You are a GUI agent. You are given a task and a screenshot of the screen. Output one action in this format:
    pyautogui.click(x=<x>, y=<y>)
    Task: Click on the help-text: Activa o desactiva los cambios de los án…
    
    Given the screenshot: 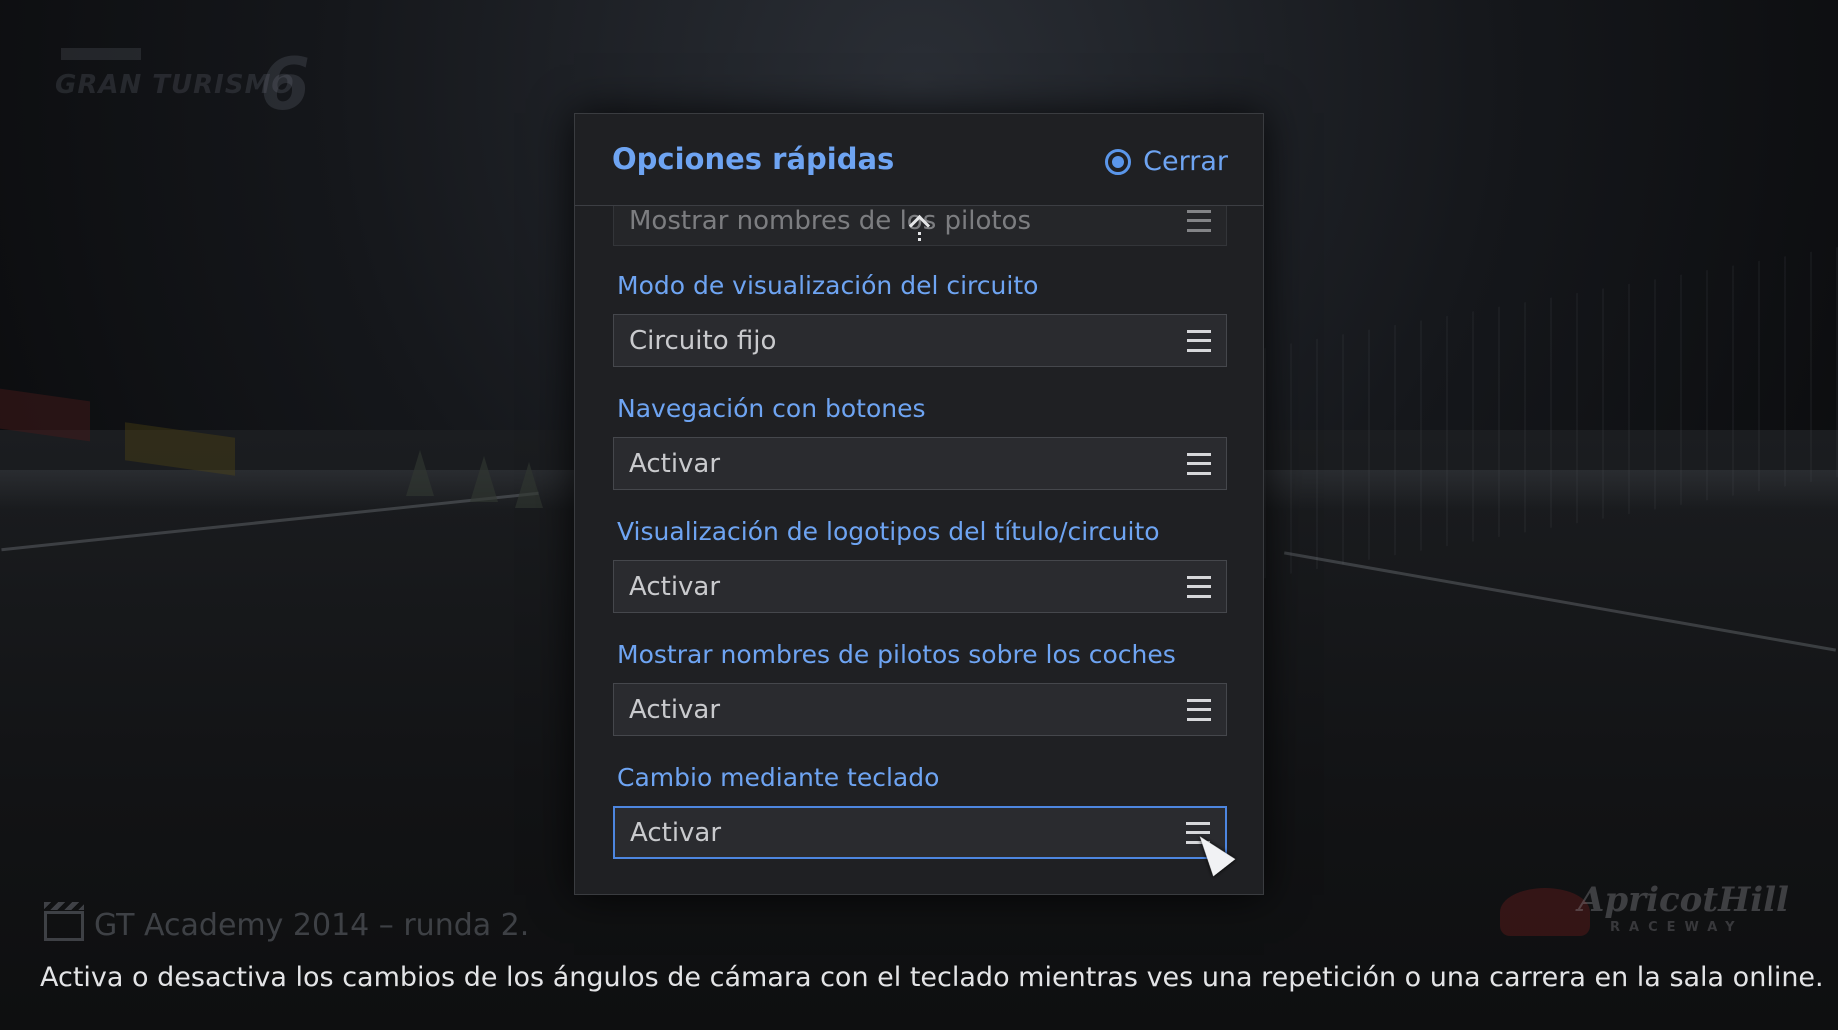 What is the action you would take?
    pyautogui.click(x=932, y=977)
    